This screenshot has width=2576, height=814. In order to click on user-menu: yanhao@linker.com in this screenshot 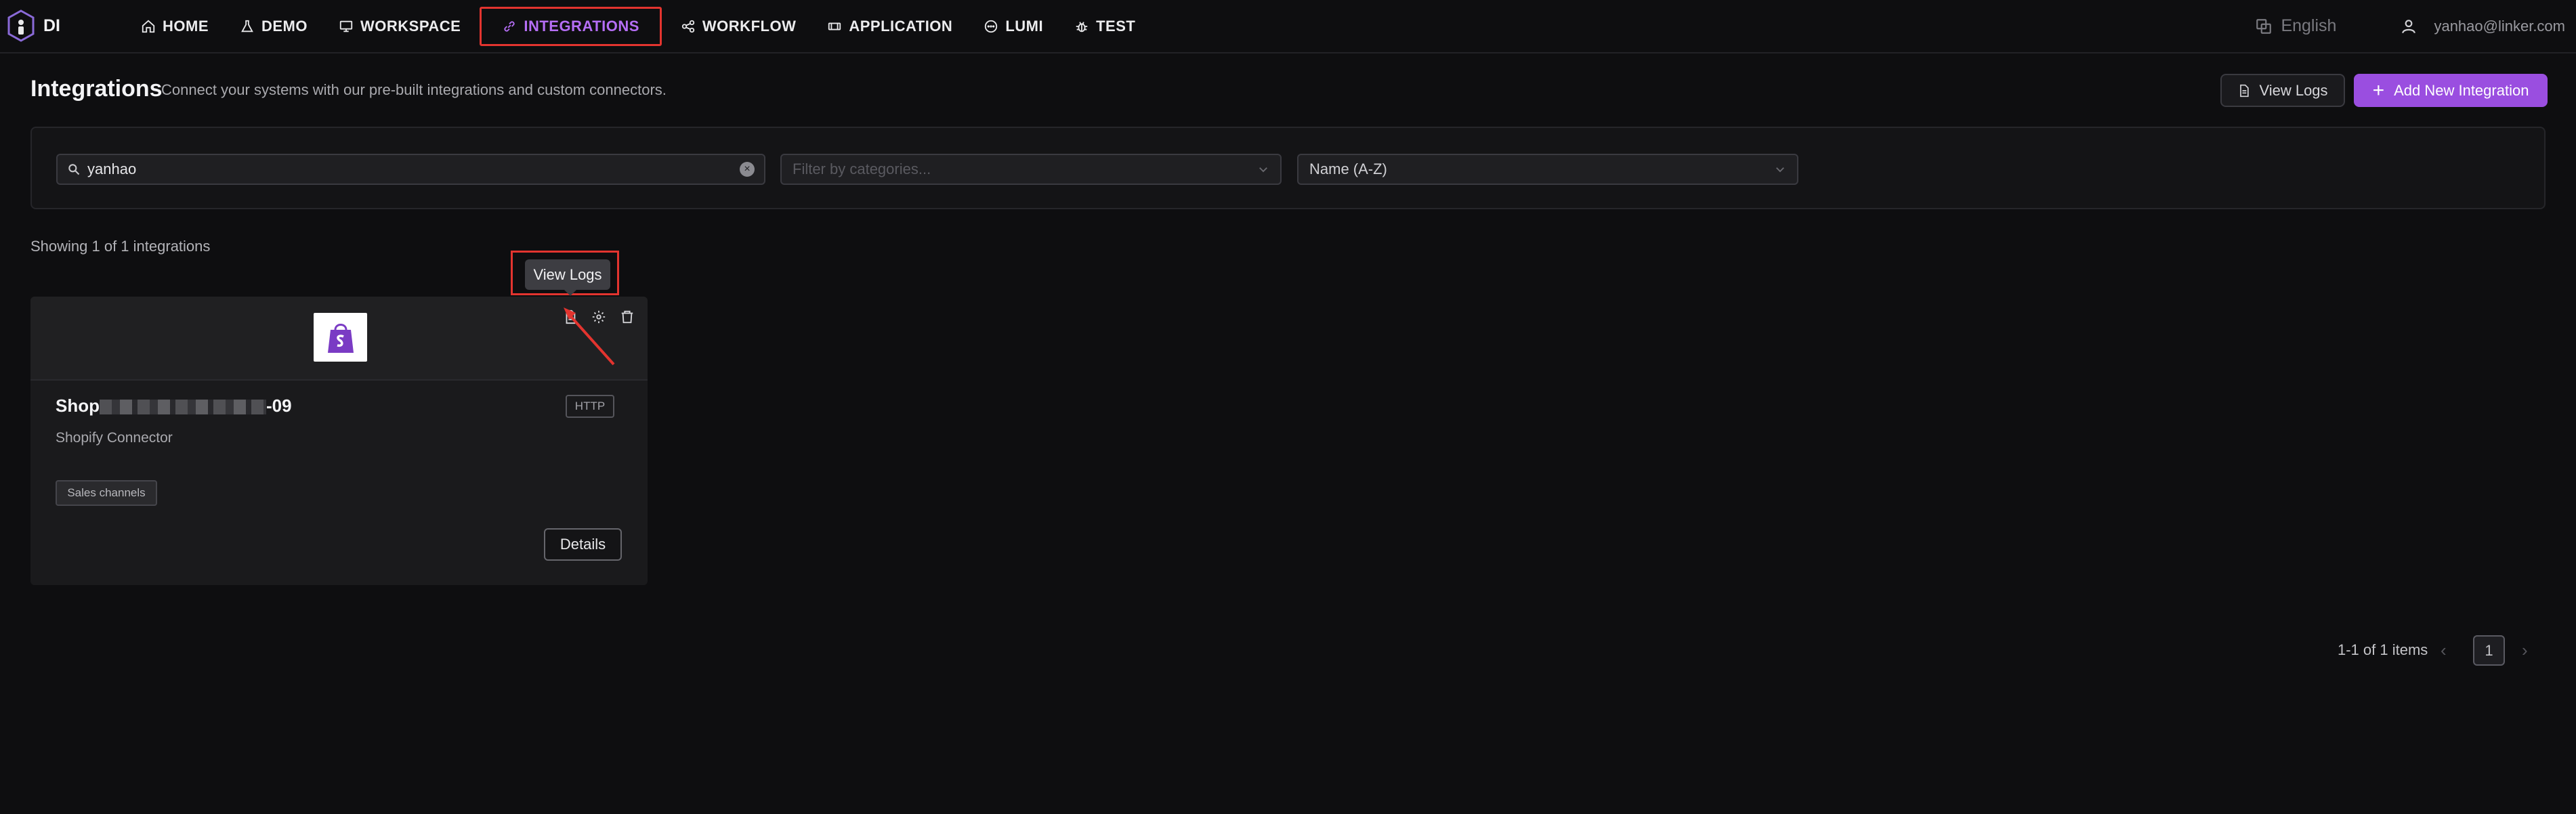, I will do `click(2482, 26)`.